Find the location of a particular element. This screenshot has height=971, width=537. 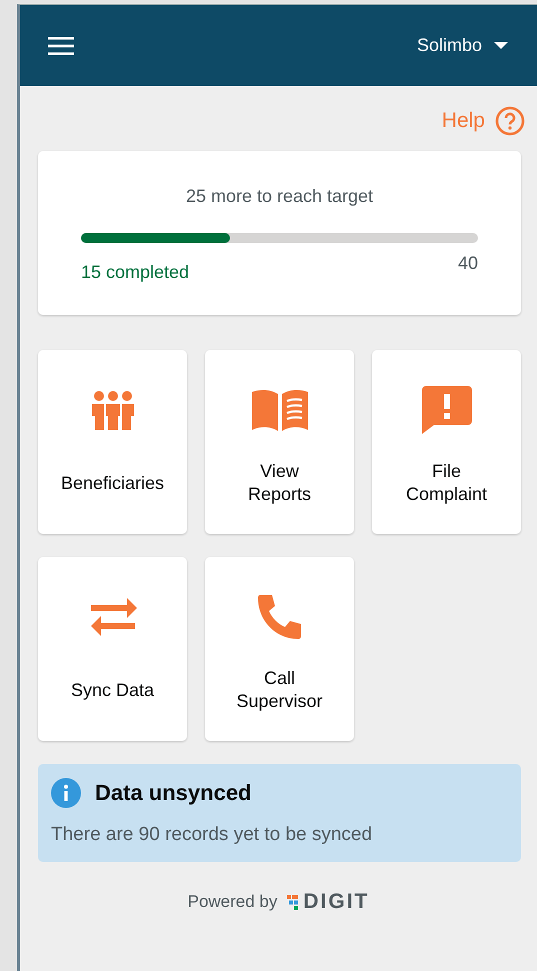

completed-count: 15 completed is located at coordinates (135, 272).